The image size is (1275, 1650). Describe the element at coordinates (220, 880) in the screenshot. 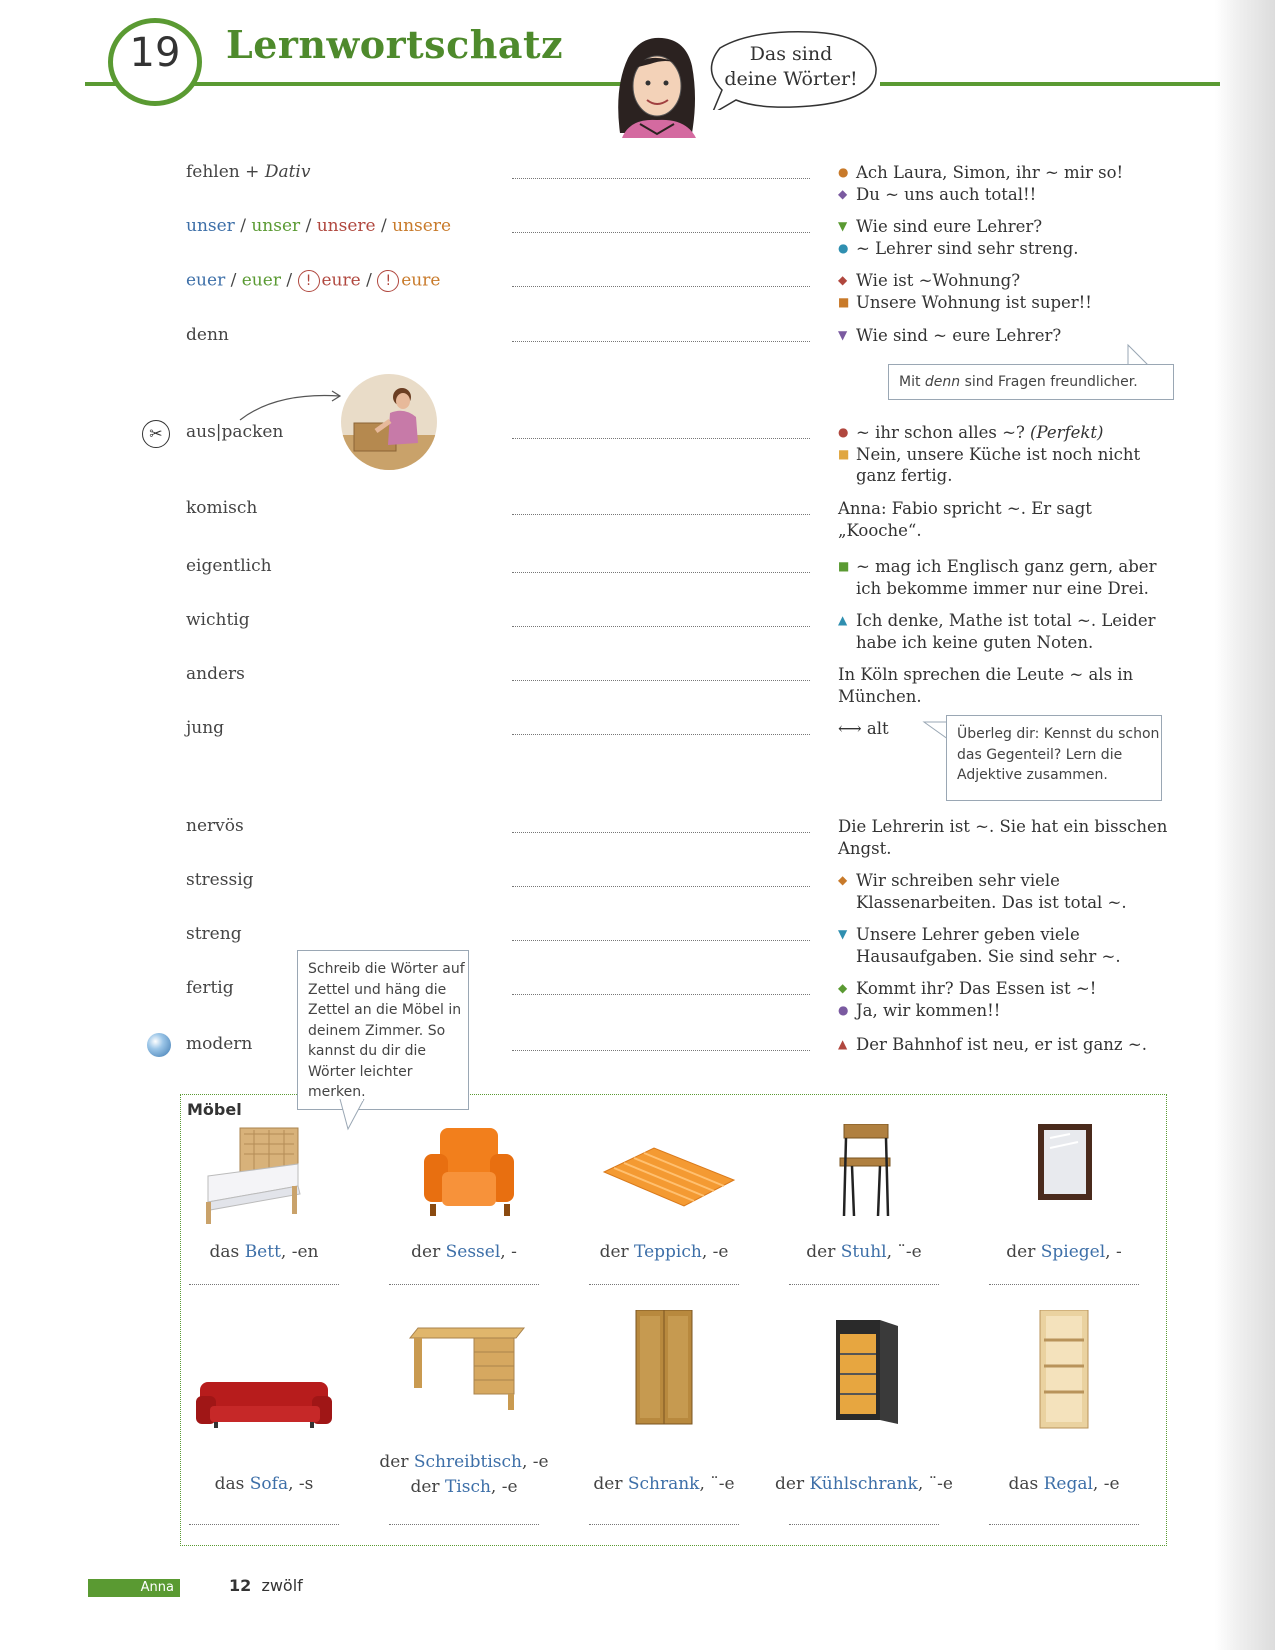

I see `vocab-term: stressig` at that location.